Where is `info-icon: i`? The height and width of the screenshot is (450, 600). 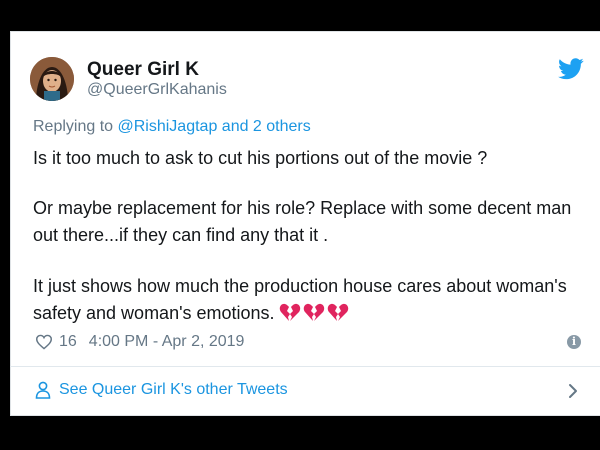
info-icon: i is located at coordinates (574, 342).